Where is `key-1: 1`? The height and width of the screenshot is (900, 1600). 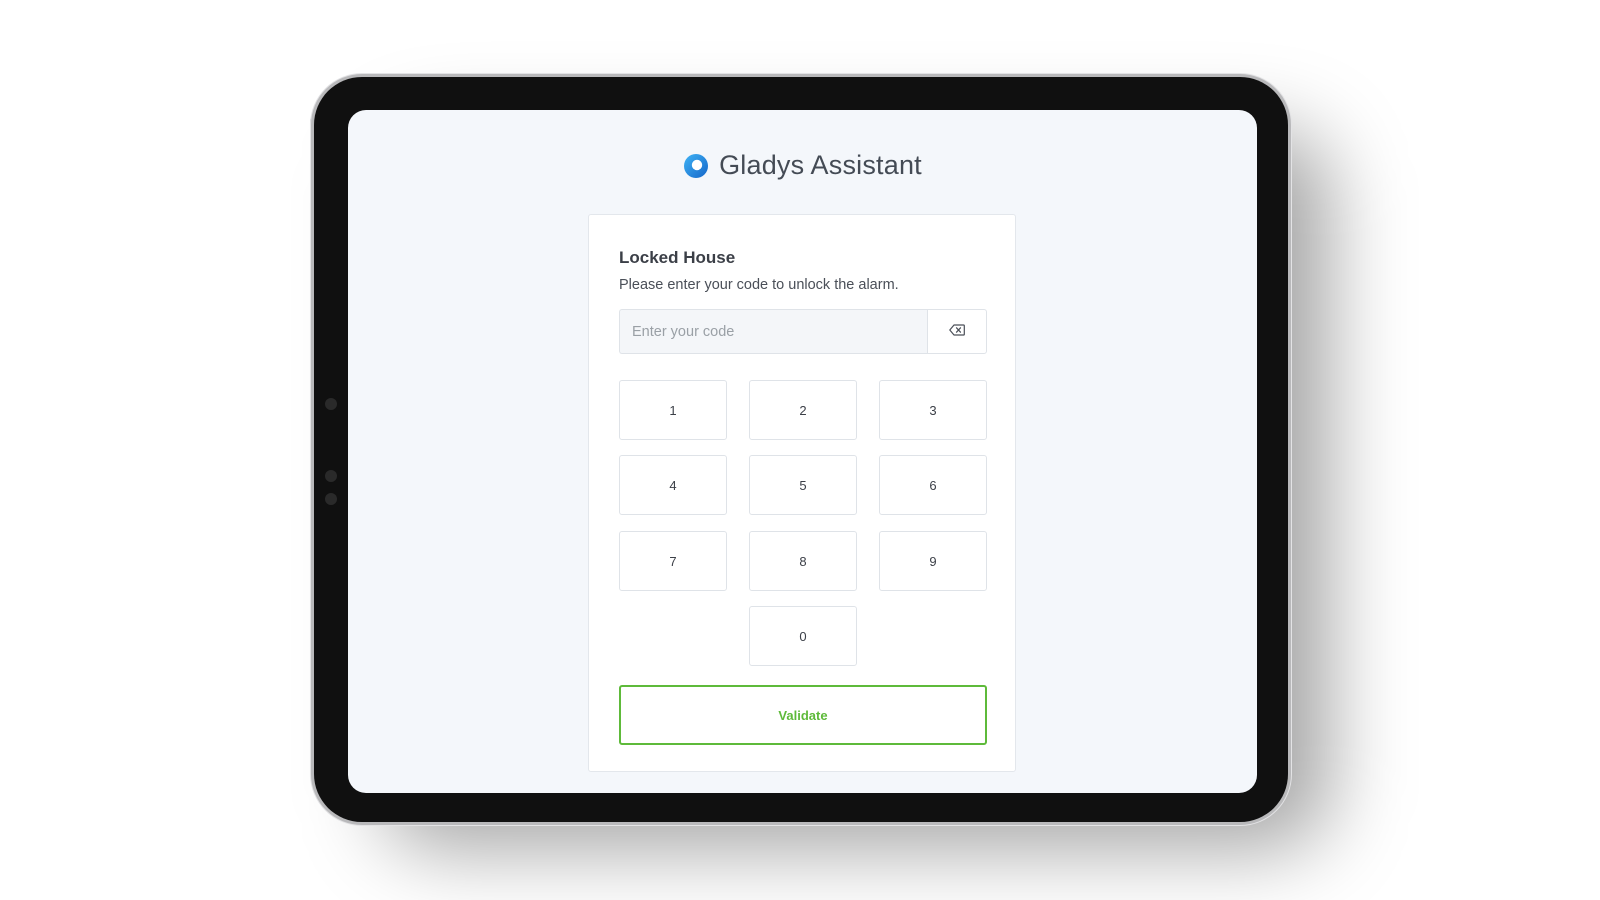
key-1: 1 is located at coordinates (673, 410).